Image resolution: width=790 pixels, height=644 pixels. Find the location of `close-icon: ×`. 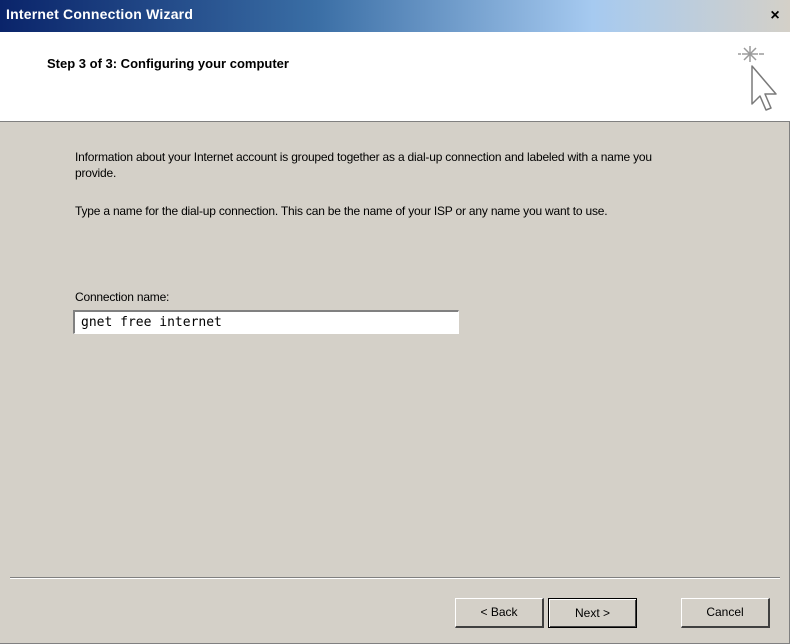

close-icon: × is located at coordinates (775, 16).